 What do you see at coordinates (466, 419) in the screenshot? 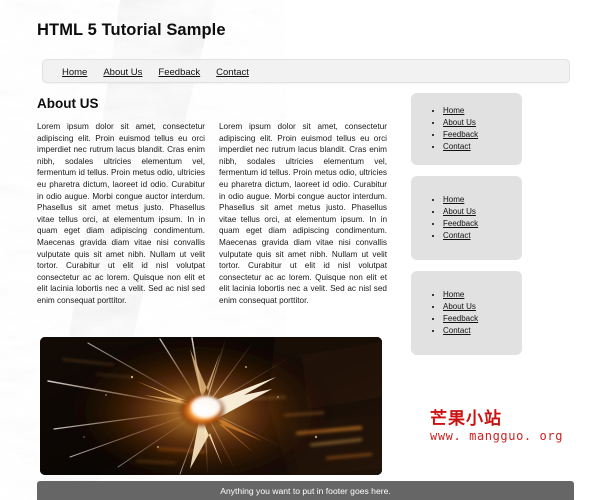
I see `watermark-title: 芒果小站` at bounding box center [466, 419].